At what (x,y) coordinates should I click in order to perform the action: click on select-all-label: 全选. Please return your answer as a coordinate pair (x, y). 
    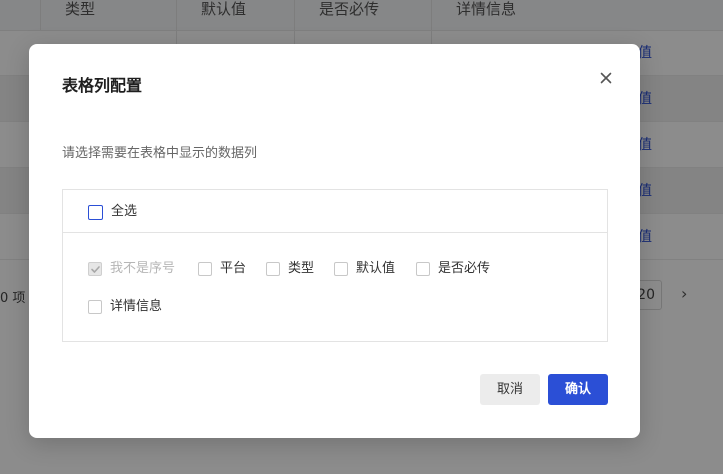
    Looking at the image, I should click on (124, 211).